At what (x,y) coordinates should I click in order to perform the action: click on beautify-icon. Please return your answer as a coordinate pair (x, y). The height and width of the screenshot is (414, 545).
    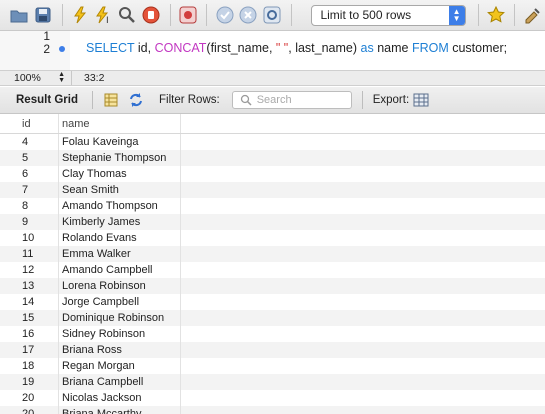
    Looking at the image, I should click on (532, 15).